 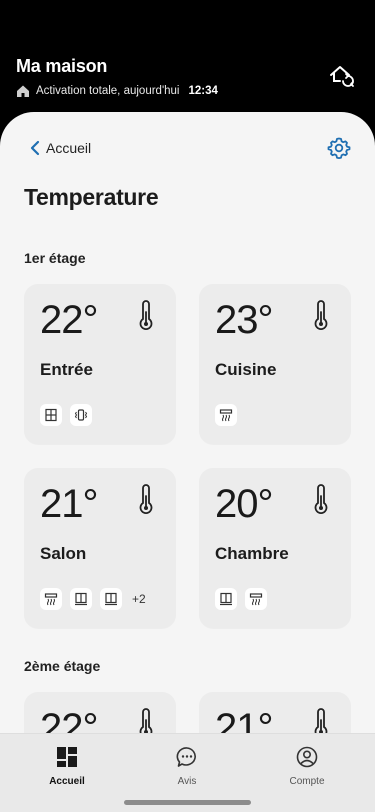 What do you see at coordinates (139, 599) in the screenshot?
I see `more-devices-count: +2` at bounding box center [139, 599].